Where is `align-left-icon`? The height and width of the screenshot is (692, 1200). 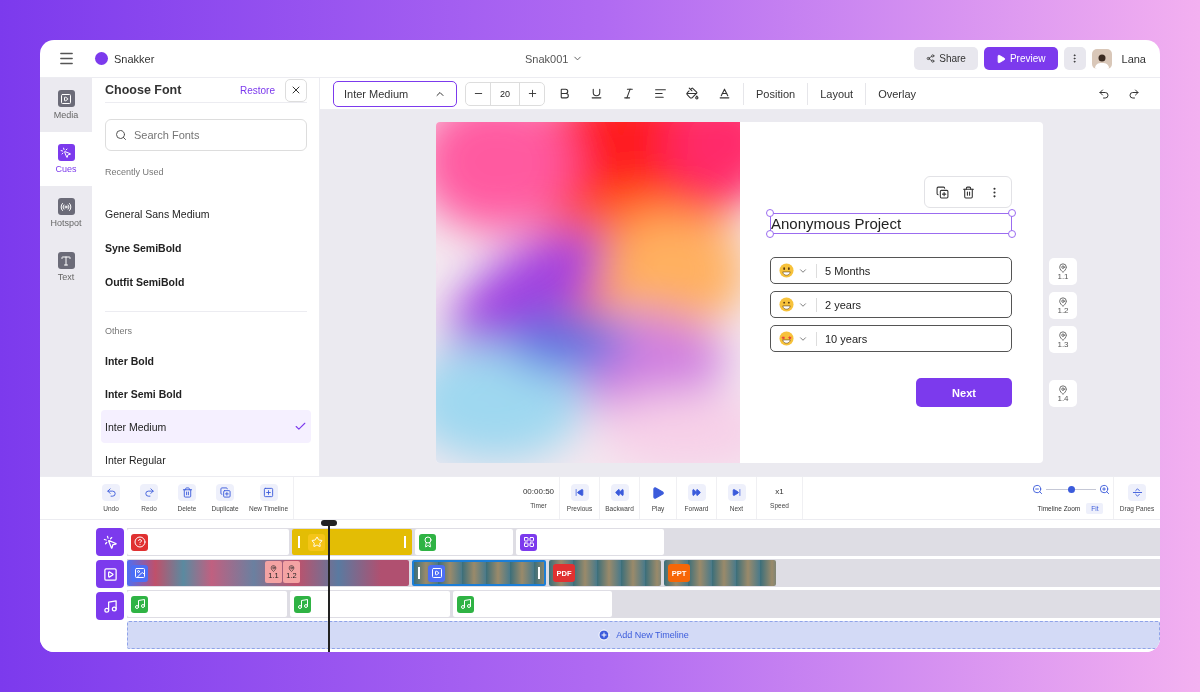 align-left-icon is located at coordinates (660, 93).